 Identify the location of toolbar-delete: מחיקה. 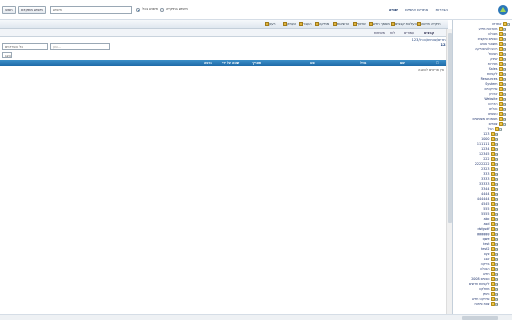
(321, 24).